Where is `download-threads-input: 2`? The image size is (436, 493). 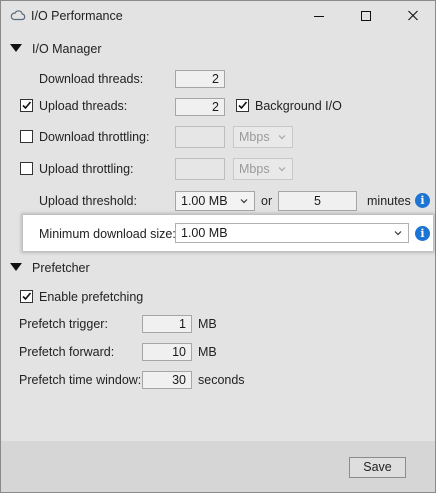
download-threads-input: 2 is located at coordinates (200, 79).